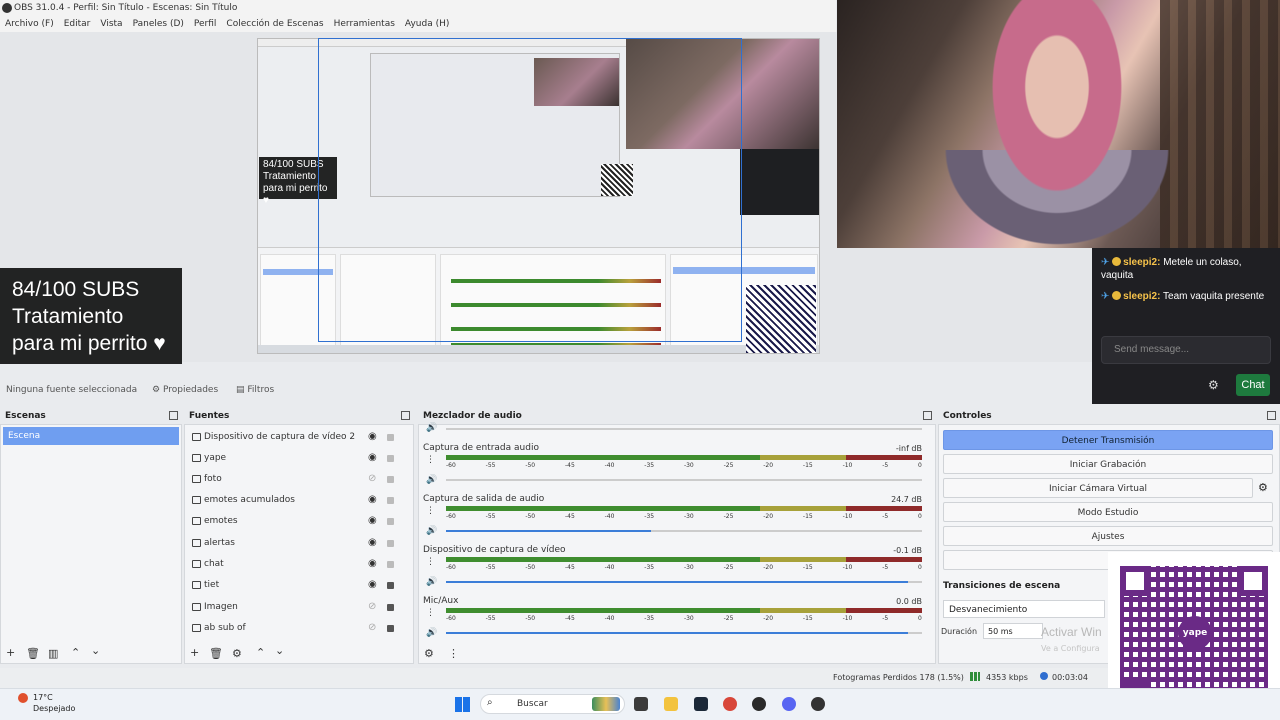 Image resolution: width=1280 pixels, height=720 pixels. What do you see at coordinates (29, 24) in the screenshot?
I see `menu-archivo: Archivo (F)` at bounding box center [29, 24].